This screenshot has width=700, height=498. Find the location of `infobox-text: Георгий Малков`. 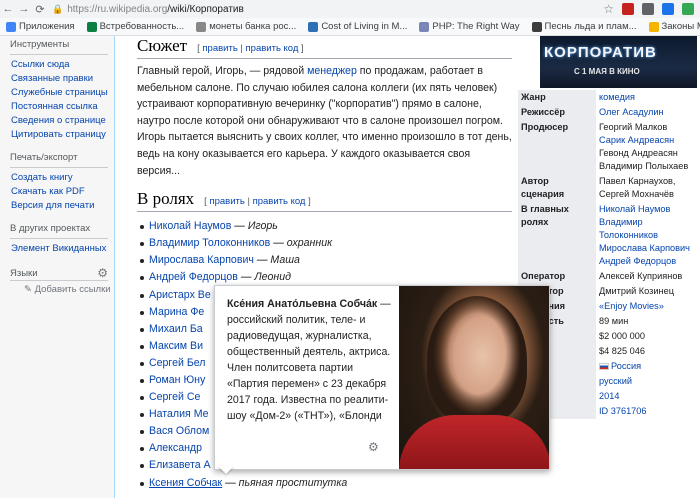

infobox-text: Георгий Малков is located at coordinates (633, 127).